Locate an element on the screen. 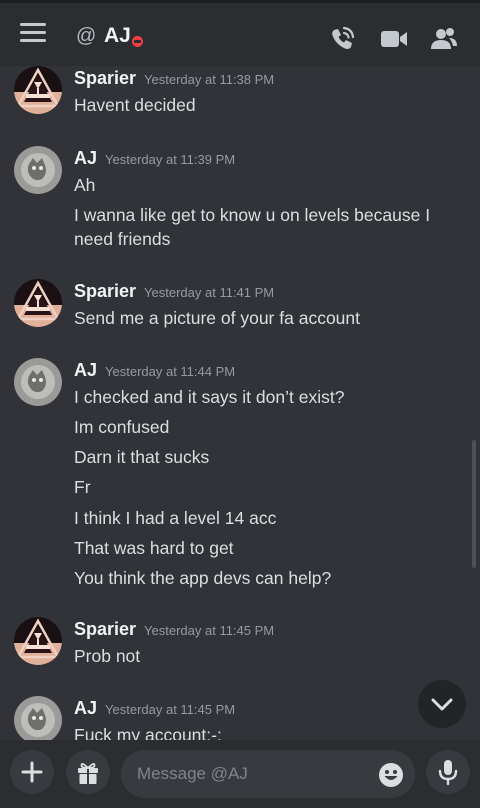 The image size is (480, 808). gift-icon is located at coordinates (88, 773).